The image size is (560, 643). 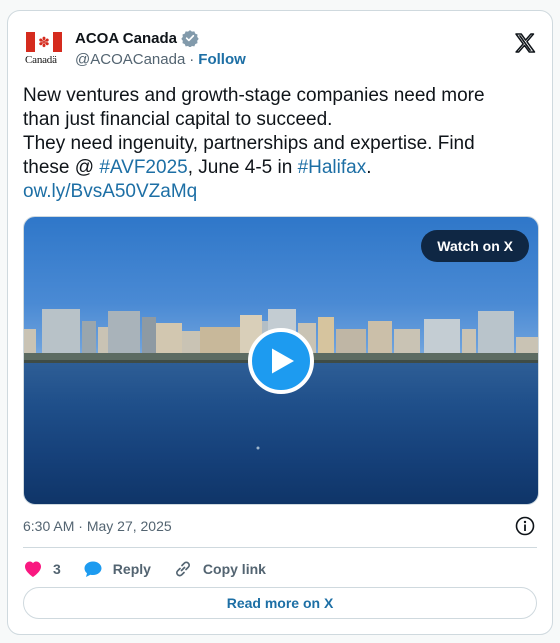 I want to click on tweet-end-text: ., so click(x=369, y=167).